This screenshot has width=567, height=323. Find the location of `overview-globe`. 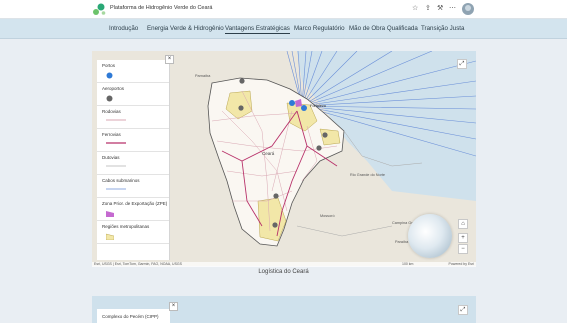

overview-globe is located at coordinates (430, 236).